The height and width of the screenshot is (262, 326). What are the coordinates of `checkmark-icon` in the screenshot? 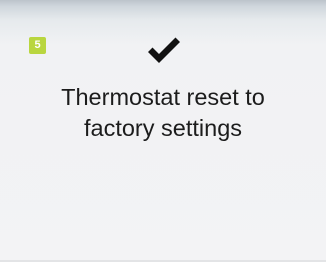 It's located at (164, 50).